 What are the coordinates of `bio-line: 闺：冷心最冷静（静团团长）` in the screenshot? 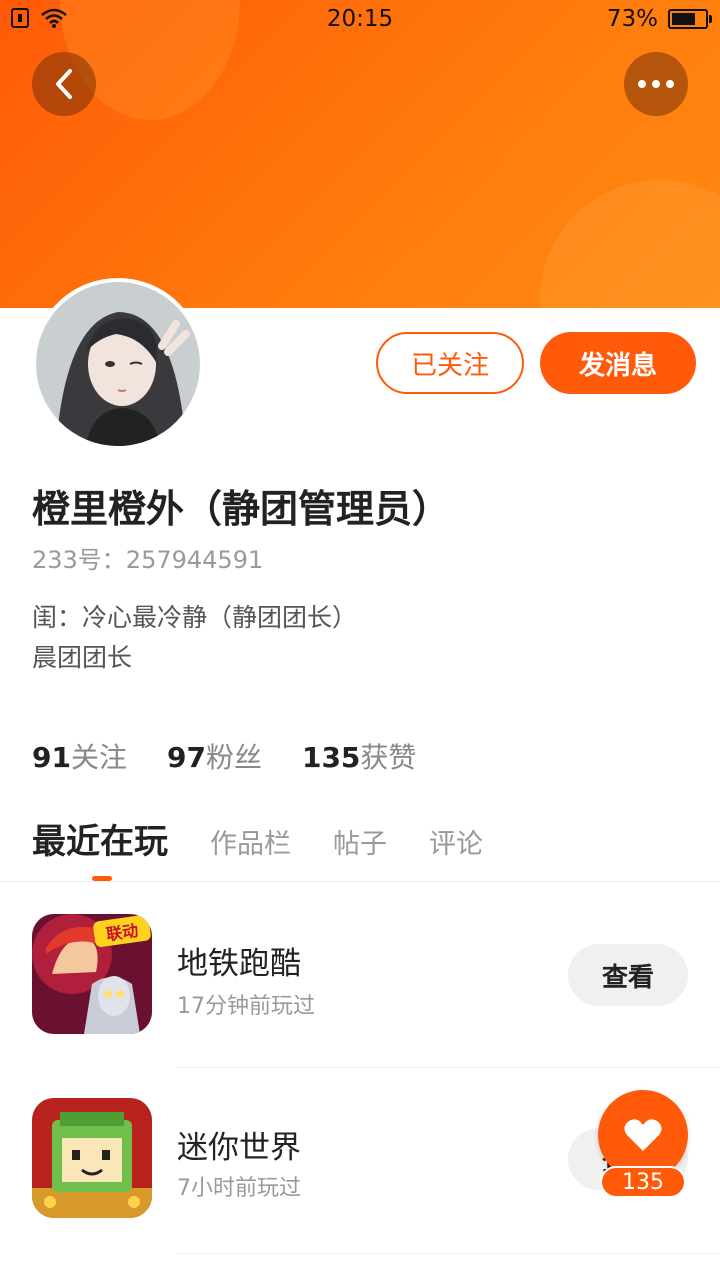 It's located at (195, 617).